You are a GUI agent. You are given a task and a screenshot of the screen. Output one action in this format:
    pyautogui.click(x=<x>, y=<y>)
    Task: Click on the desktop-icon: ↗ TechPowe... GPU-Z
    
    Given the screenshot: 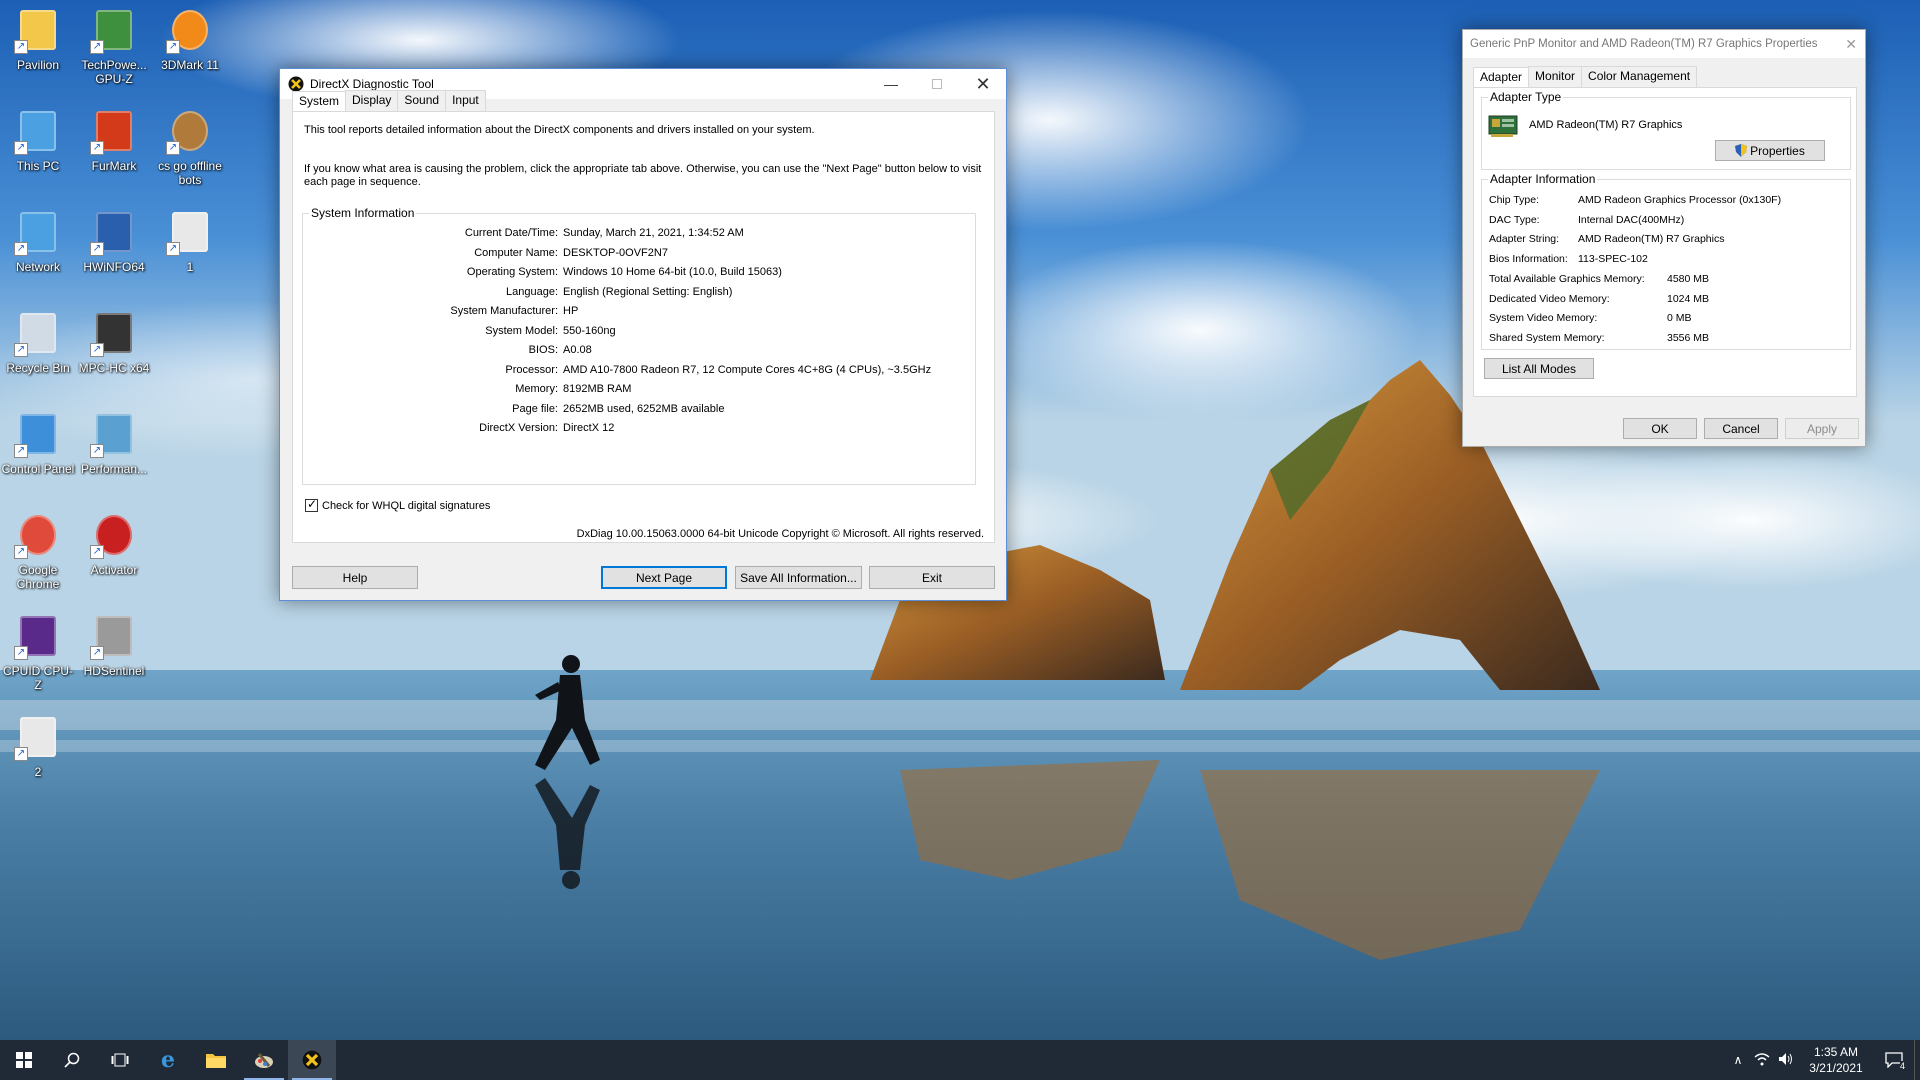 What is the action you would take?
    pyautogui.click(x=114, y=46)
    